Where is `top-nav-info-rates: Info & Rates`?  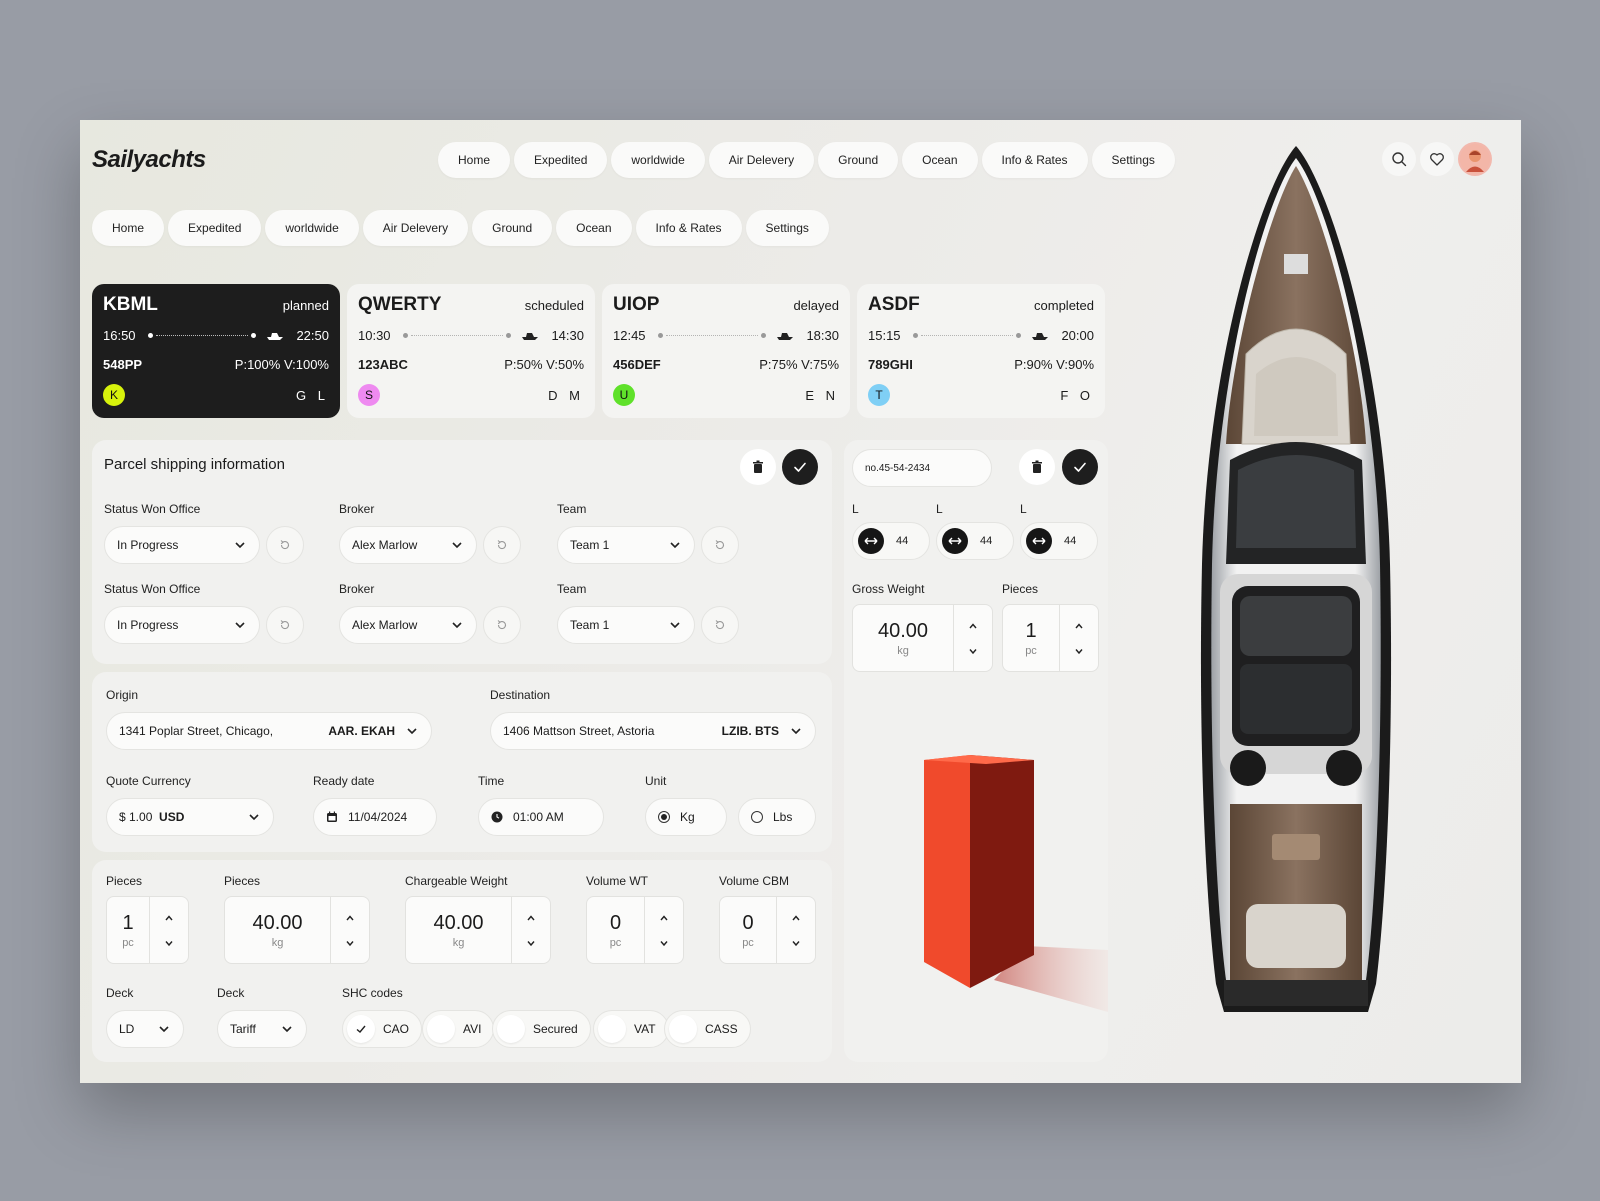 top-nav-info-rates: Info & Rates is located at coordinates (1034, 160).